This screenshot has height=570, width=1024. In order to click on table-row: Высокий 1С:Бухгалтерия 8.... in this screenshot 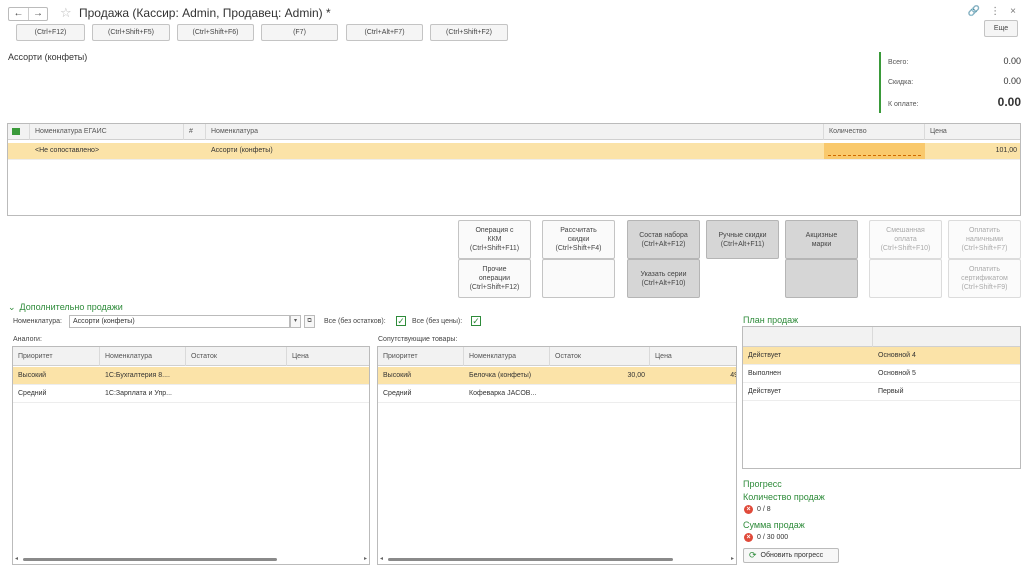, I will do `click(191, 376)`.